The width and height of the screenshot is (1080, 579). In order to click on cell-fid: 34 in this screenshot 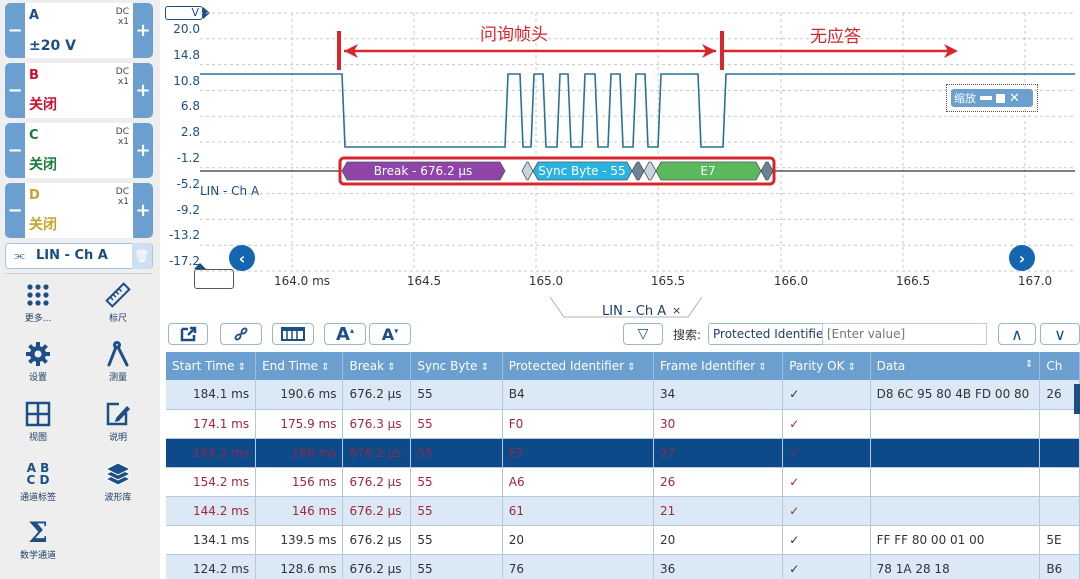, I will do `click(718, 395)`.